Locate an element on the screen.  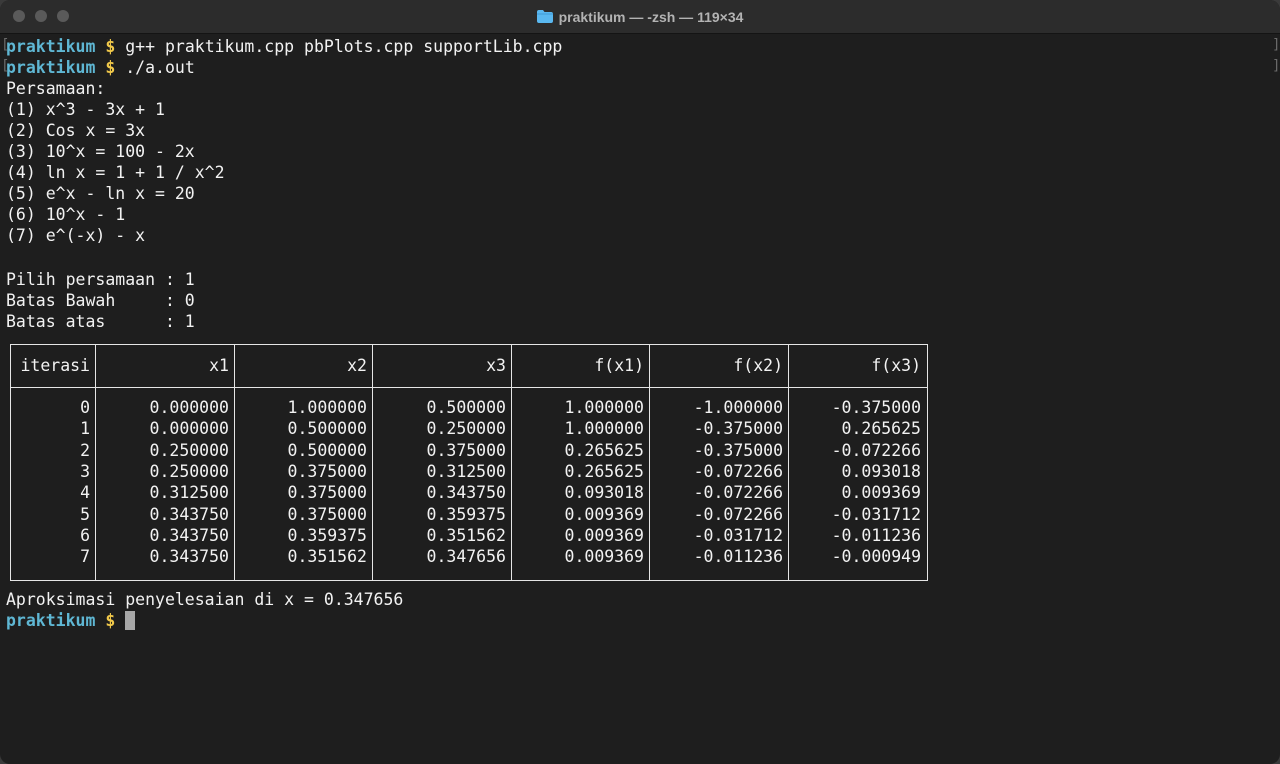
table-cell: 0.347656 is located at coordinates (466, 557).